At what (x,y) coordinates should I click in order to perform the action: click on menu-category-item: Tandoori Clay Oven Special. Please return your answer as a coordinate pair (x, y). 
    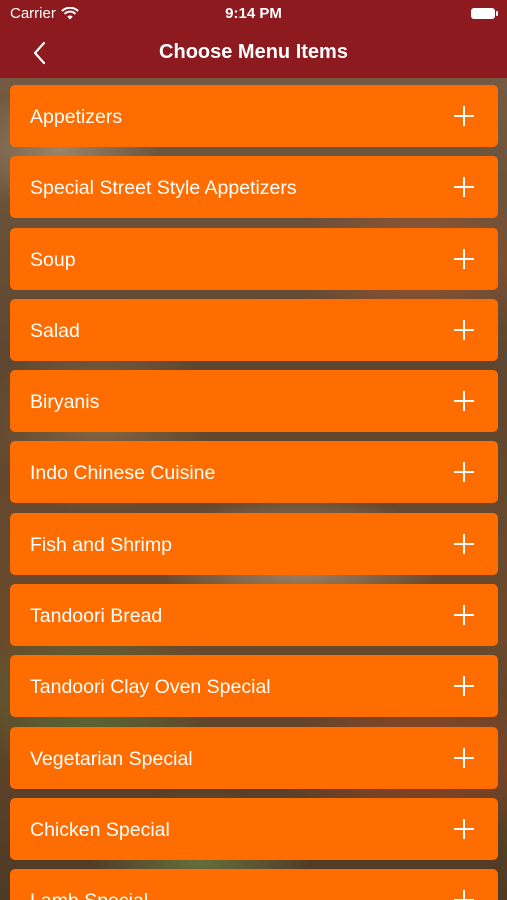
    Looking at the image, I should click on (254, 686).